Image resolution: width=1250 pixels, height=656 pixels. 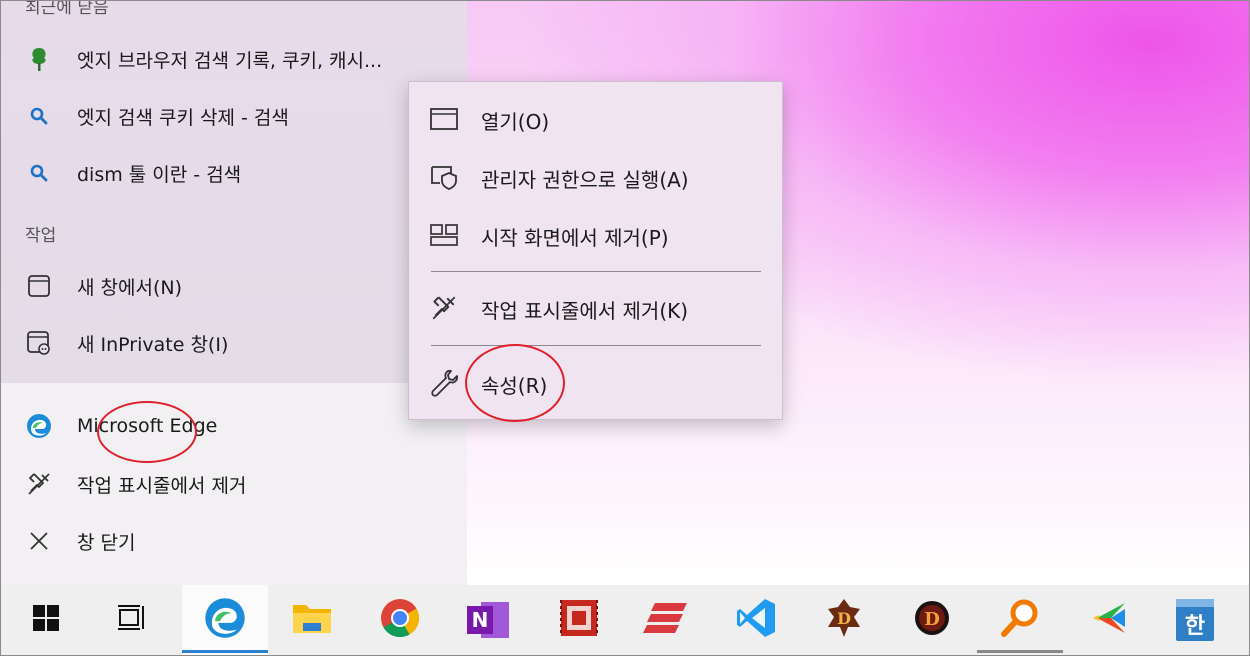 I want to click on taskbar-vscode, so click(x=756, y=620).